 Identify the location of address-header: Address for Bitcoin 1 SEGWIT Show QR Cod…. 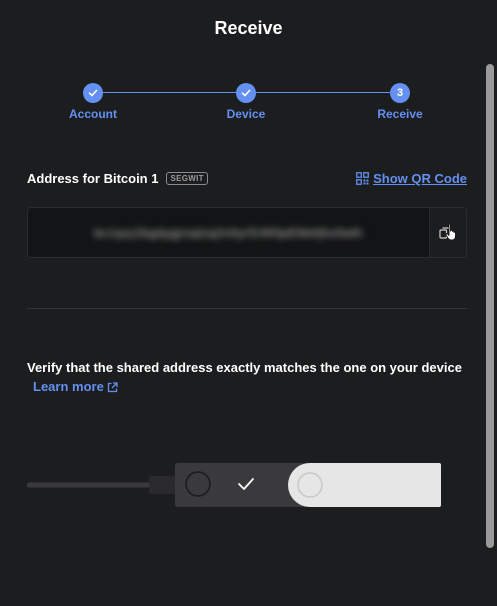
(247, 178).